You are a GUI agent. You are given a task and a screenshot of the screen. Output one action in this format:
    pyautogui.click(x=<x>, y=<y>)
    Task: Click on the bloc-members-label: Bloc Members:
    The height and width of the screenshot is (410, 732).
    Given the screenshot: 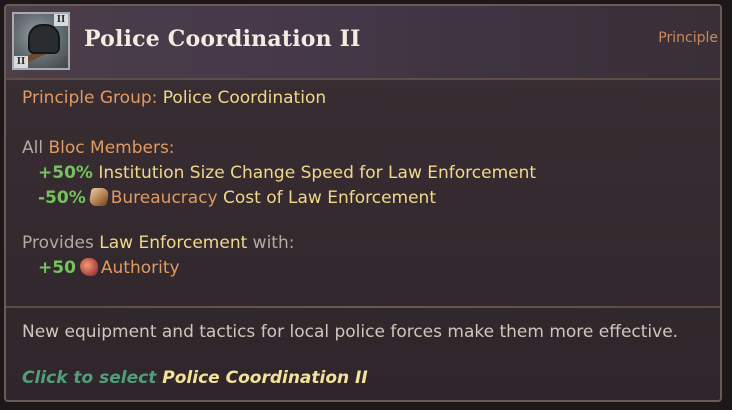 What is the action you would take?
    pyautogui.click(x=111, y=148)
    